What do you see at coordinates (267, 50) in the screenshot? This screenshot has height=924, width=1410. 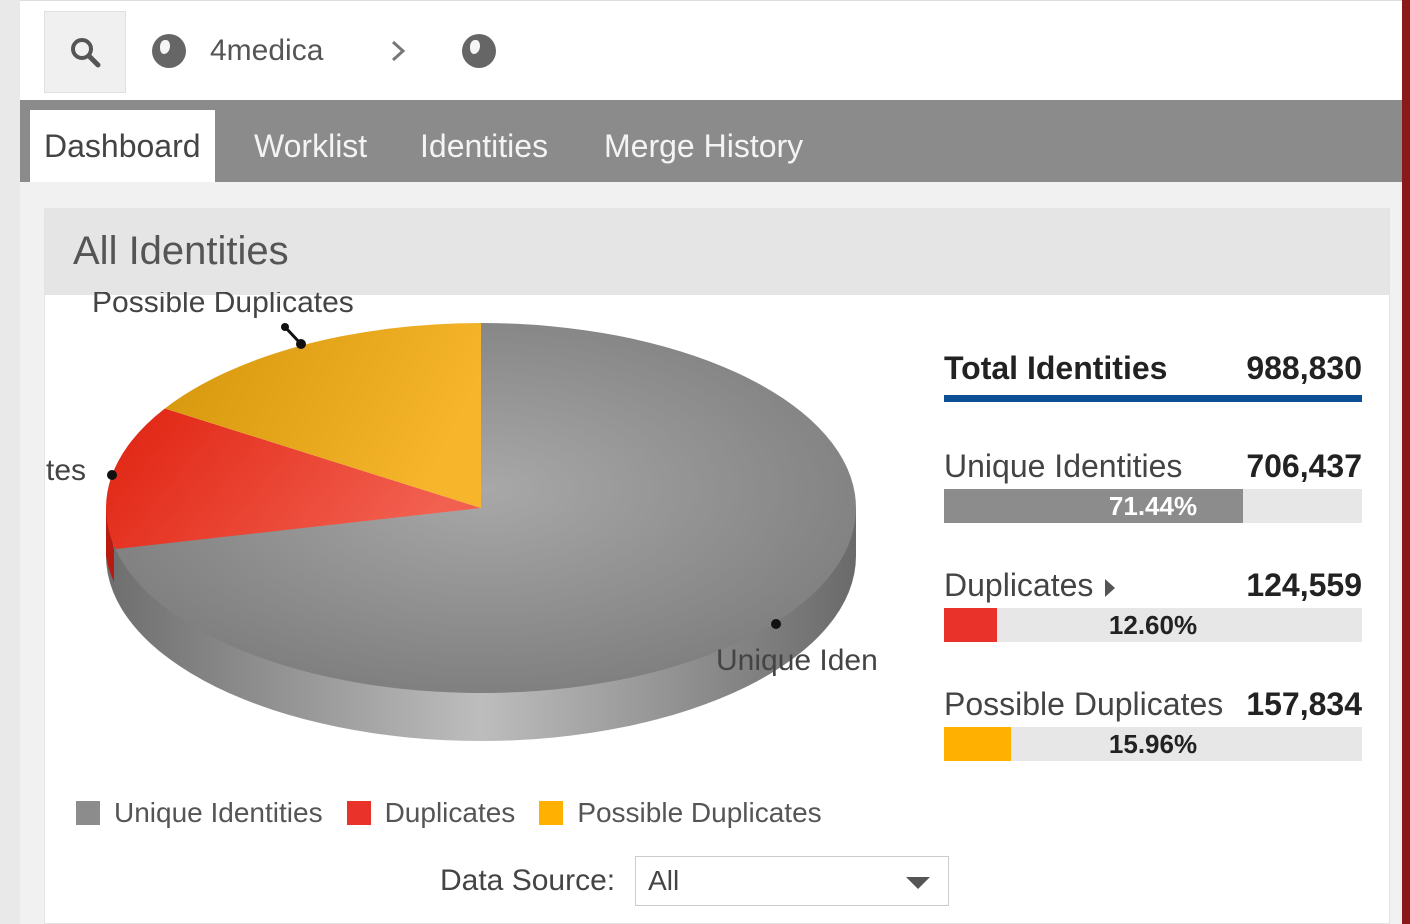 I see `breadcrumb-org-label: 4medica` at bounding box center [267, 50].